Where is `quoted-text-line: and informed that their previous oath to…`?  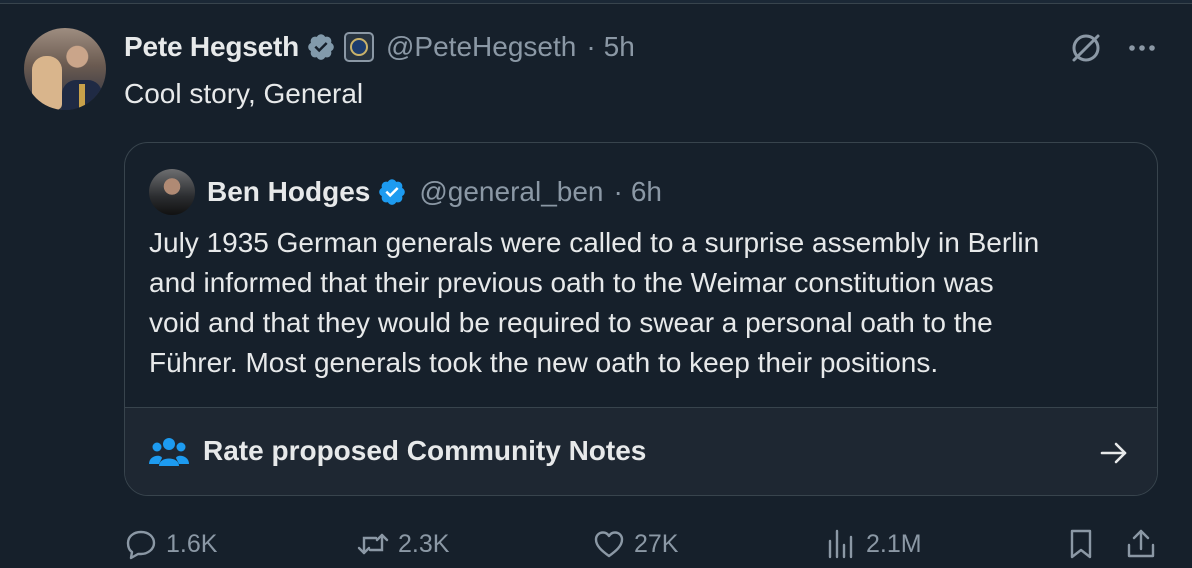
quoted-text-line: and informed that their previous oath to… is located at coordinates (571, 282).